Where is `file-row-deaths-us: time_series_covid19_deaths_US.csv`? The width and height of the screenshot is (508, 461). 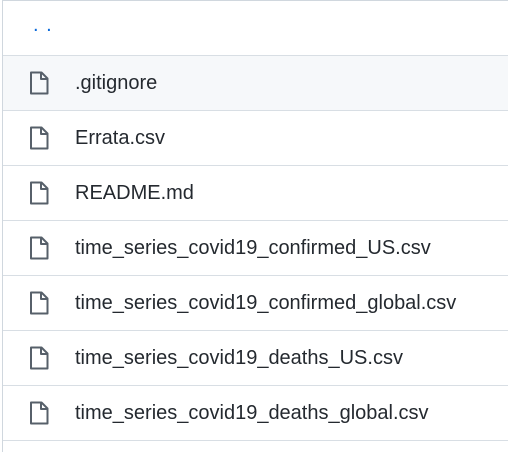 file-row-deaths-us: time_series_covid19_deaths_US.csv is located at coordinates (255, 358).